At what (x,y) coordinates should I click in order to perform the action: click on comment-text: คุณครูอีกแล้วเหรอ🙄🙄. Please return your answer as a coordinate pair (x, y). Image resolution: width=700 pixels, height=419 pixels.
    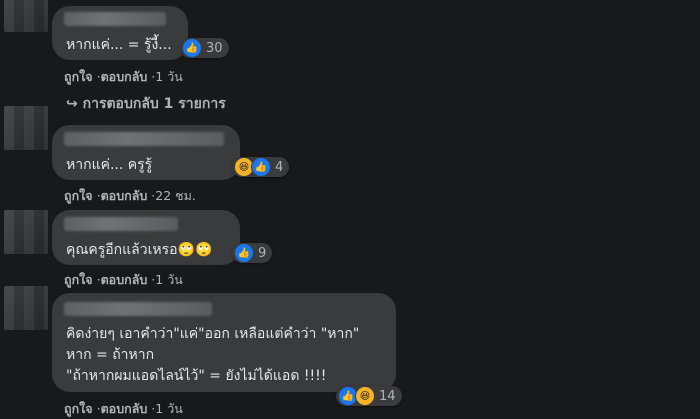
    Looking at the image, I should click on (139, 250).